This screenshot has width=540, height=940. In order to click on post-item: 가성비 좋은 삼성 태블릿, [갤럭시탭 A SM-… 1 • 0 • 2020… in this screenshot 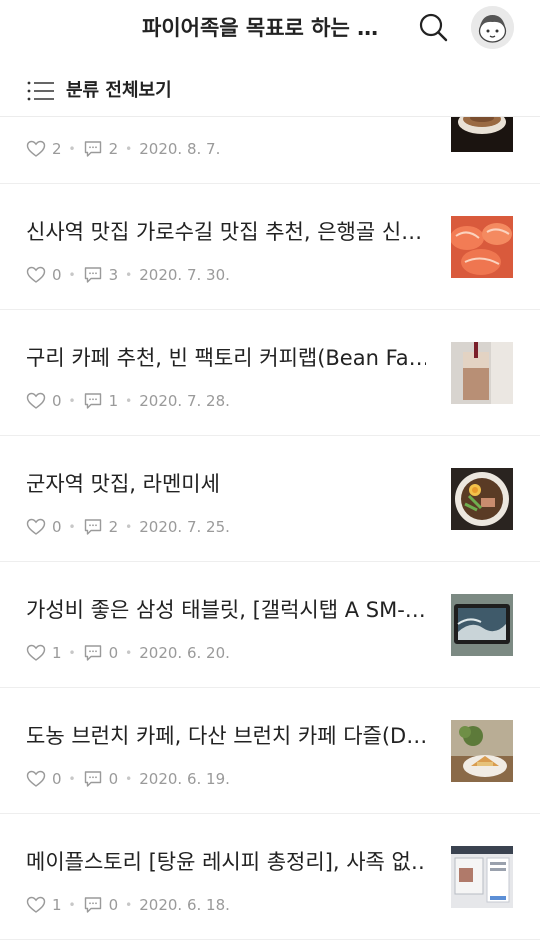, I will do `click(270, 625)`.